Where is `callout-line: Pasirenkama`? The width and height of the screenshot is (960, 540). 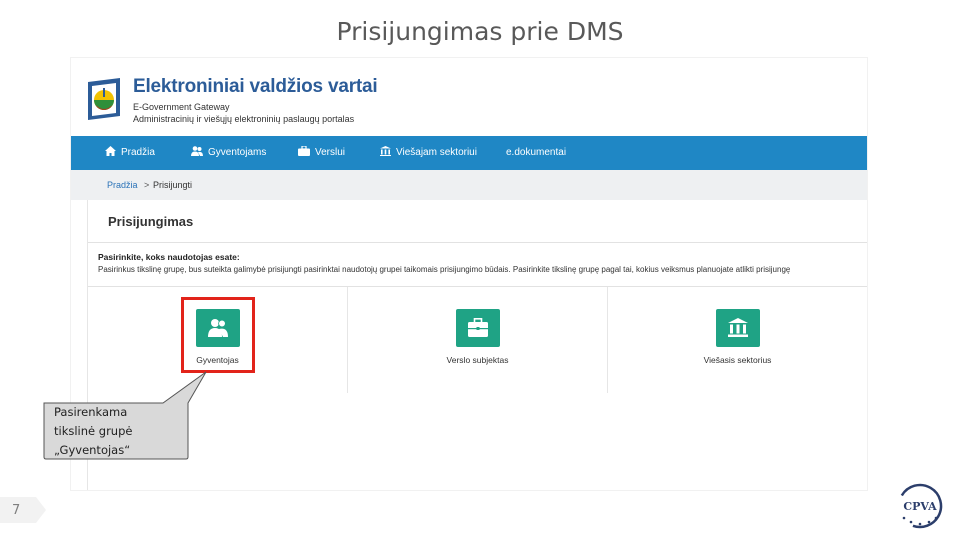
callout-line: Pasirenkama is located at coordinates (91, 412).